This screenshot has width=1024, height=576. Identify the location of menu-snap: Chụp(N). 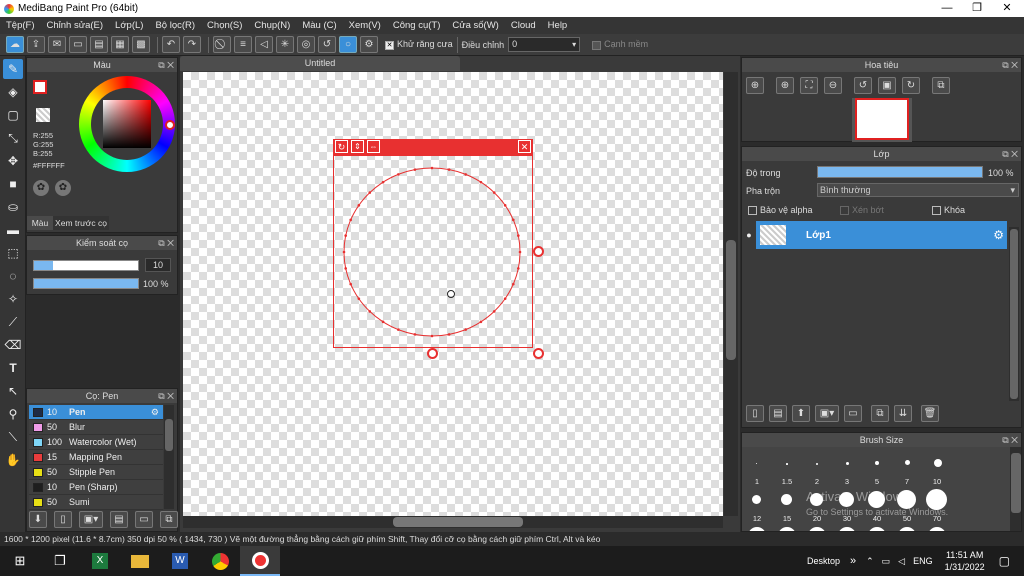
(272, 25).